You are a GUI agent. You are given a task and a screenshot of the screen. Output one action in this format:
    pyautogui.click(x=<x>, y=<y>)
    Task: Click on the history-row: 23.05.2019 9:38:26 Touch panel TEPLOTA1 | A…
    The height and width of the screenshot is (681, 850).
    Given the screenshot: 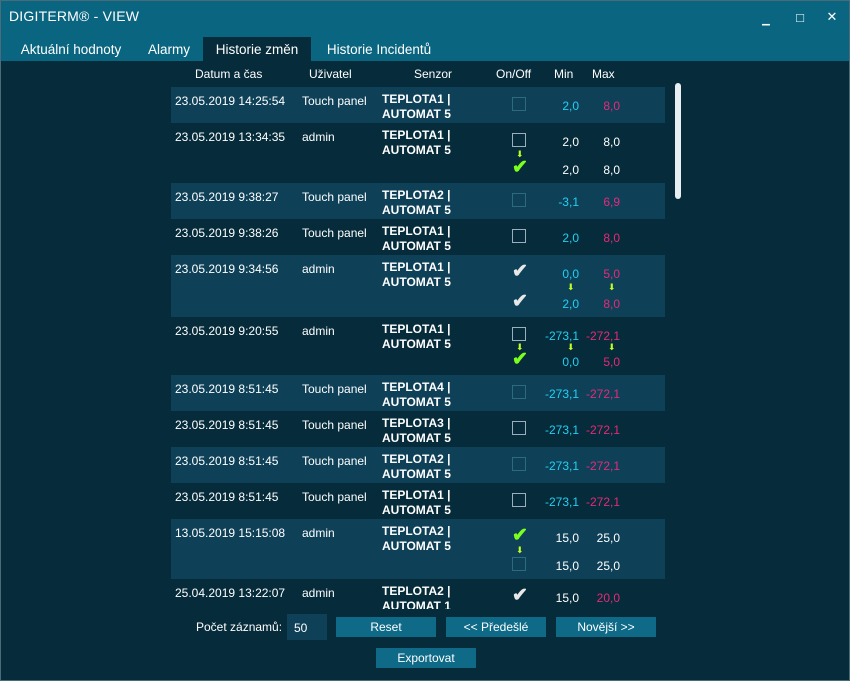 What is the action you would take?
    pyautogui.click(x=418, y=237)
    